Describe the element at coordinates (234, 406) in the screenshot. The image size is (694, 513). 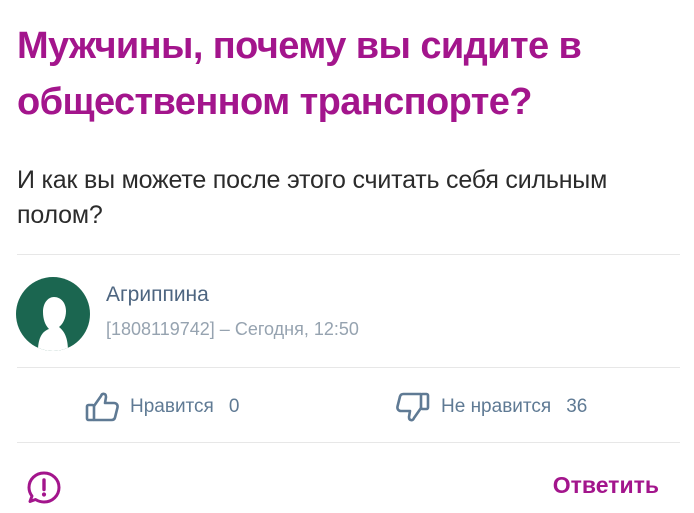
I see `like-count: 0` at that location.